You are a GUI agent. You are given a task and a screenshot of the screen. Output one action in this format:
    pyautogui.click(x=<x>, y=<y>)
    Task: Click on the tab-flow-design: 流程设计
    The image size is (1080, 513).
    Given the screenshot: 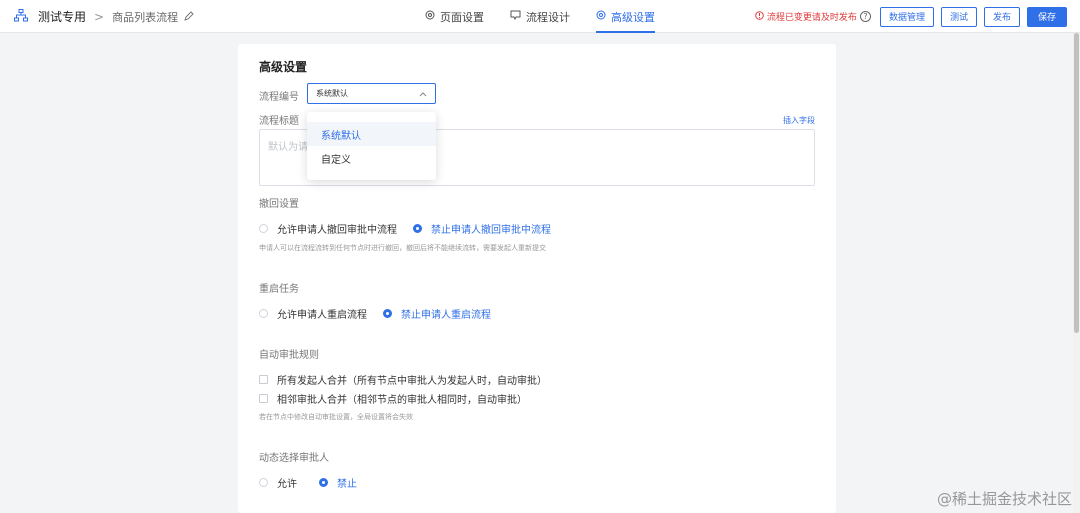 What is the action you would take?
    pyautogui.click(x=540, y=16)
    